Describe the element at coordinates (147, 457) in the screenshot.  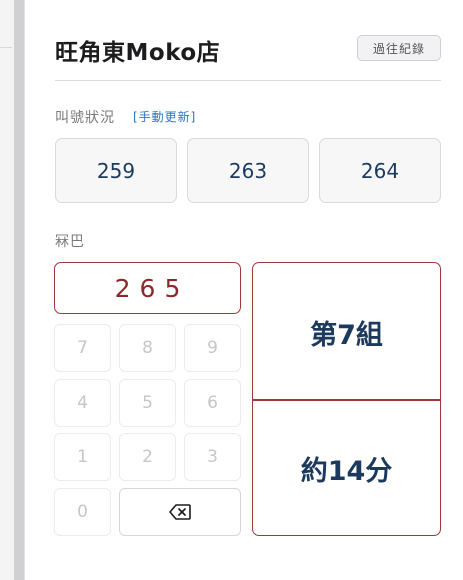
I see `key-2: 2` at that location.